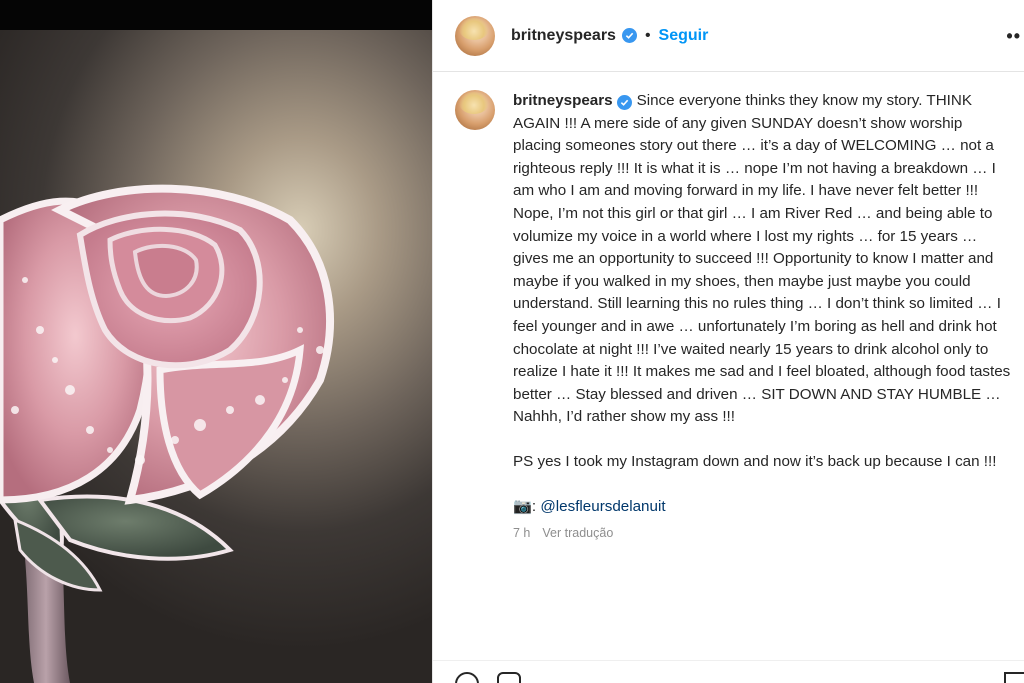 This screenshot has height=683, width=1024. Describe the element at coordinates (475, 110) in the screenshot. I see `caption-avatar` at that location.